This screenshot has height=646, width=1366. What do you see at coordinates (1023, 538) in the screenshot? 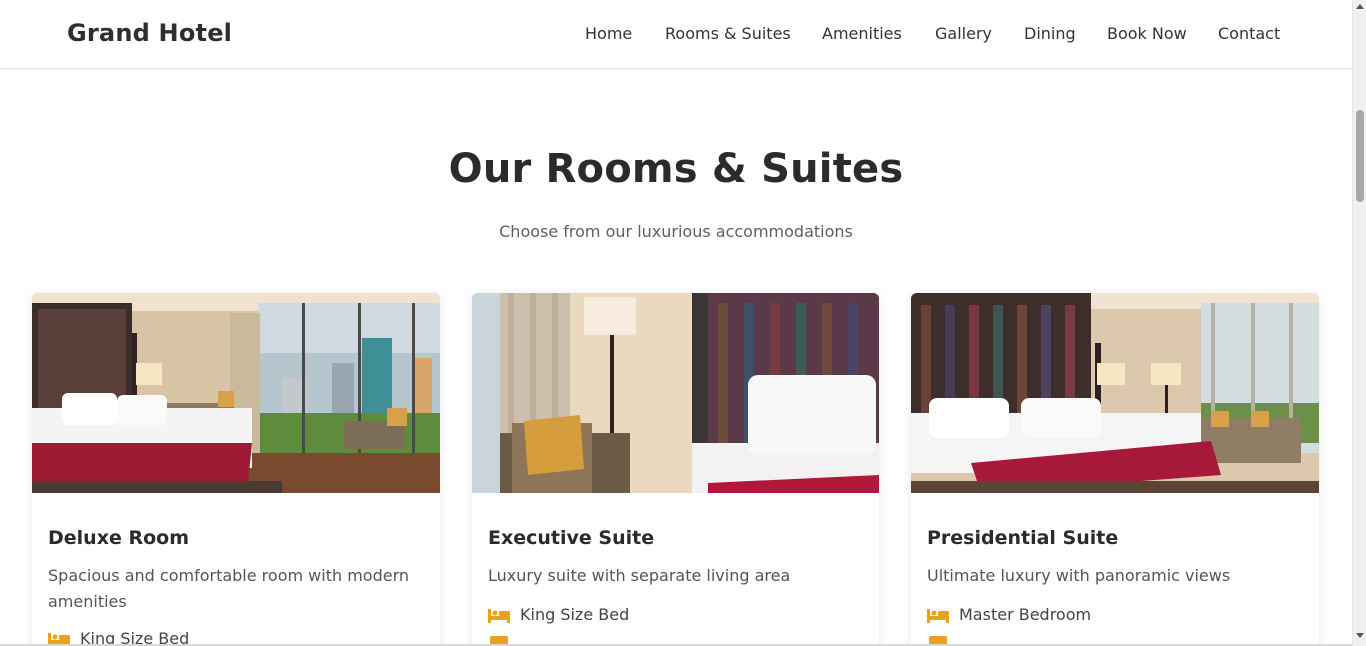
I see `room-title: Presidential Suite` at bounding box center [1023, 538].